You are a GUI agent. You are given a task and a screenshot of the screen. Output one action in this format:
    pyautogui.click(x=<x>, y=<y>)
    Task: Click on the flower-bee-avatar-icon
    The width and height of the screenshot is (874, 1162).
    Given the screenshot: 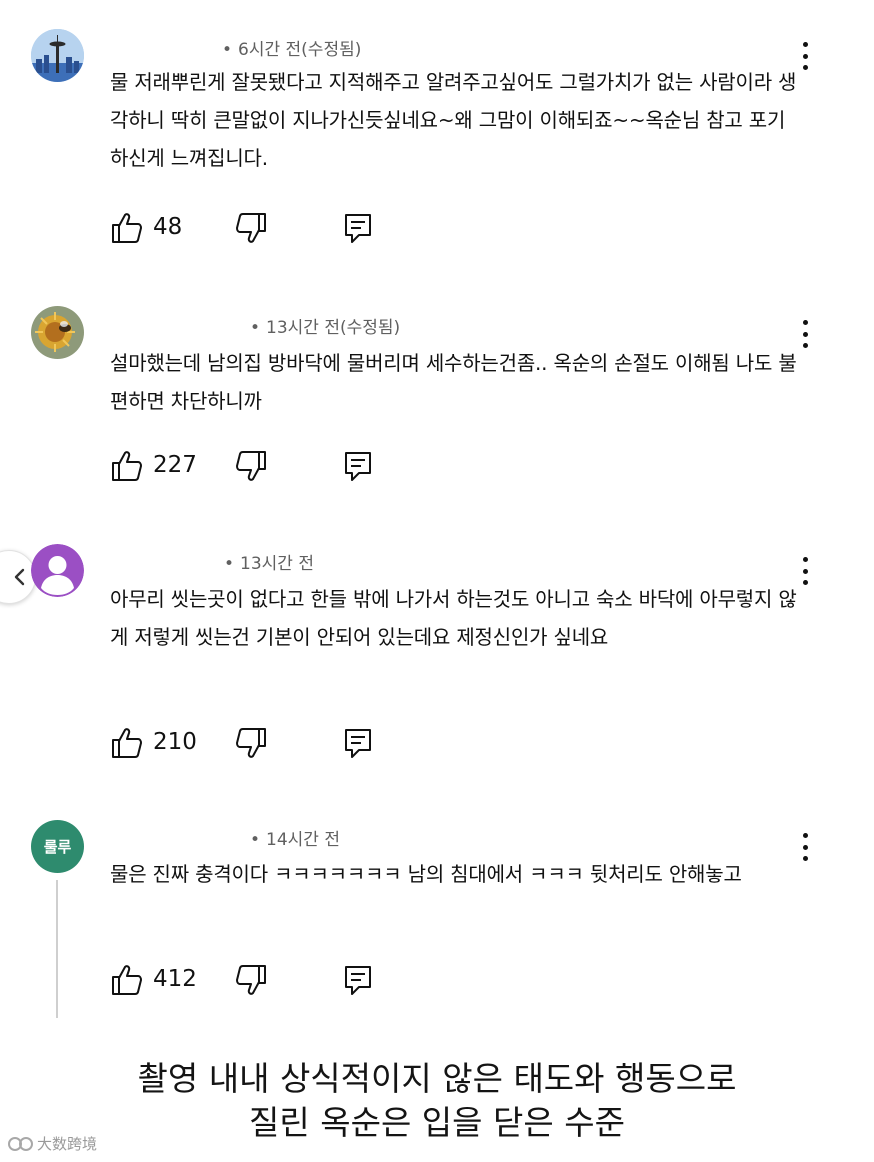 What is the action you would take?
    pyautogui.click(x=57, y=332)
    